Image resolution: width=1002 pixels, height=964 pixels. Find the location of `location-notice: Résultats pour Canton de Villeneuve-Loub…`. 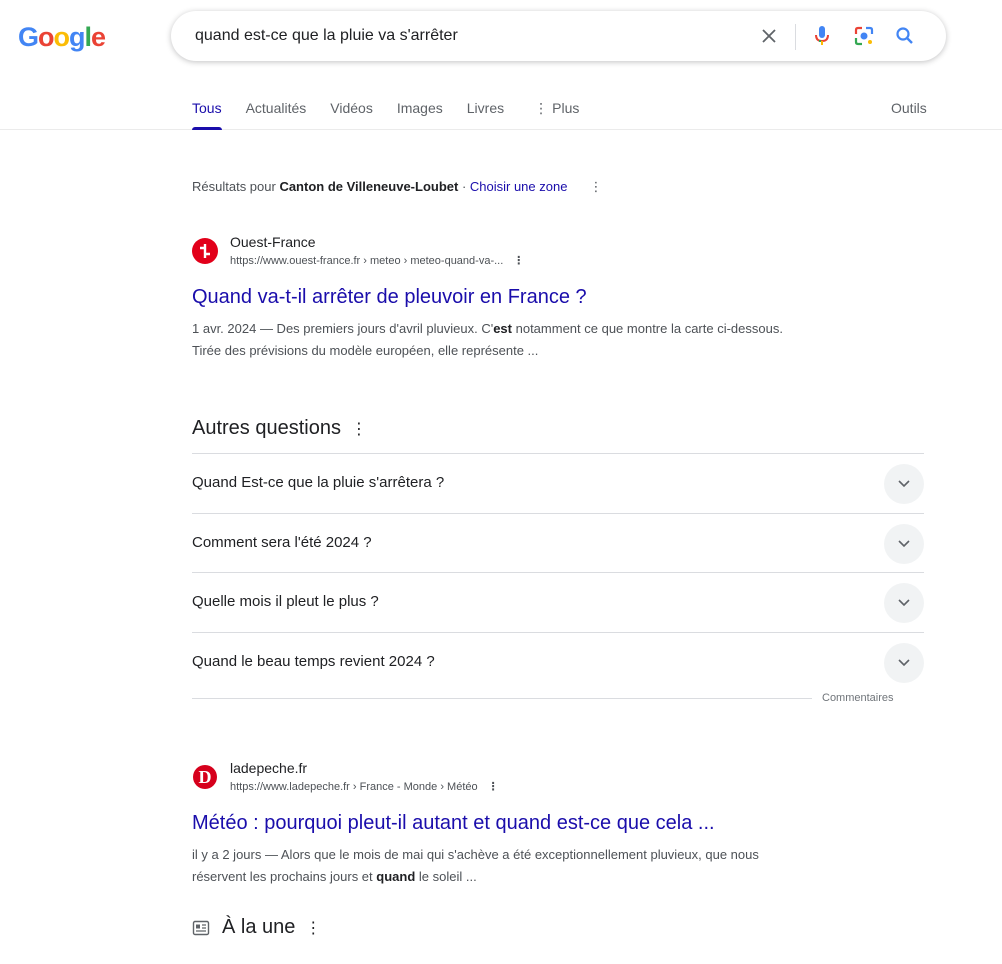

location-notice: Résultats pour Canton de Villeneuve-Loub… is located at coordinates (397, 186).